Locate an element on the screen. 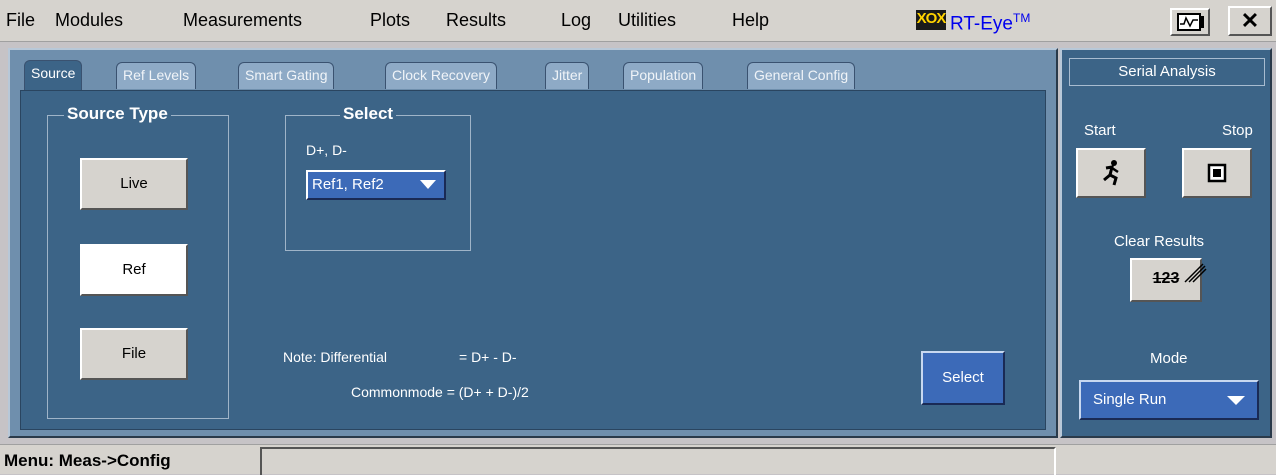 Image resolution: width=1276 pixels, height=475 pixels. clear-results-button: 123 is located at coordinates (1168, 280).